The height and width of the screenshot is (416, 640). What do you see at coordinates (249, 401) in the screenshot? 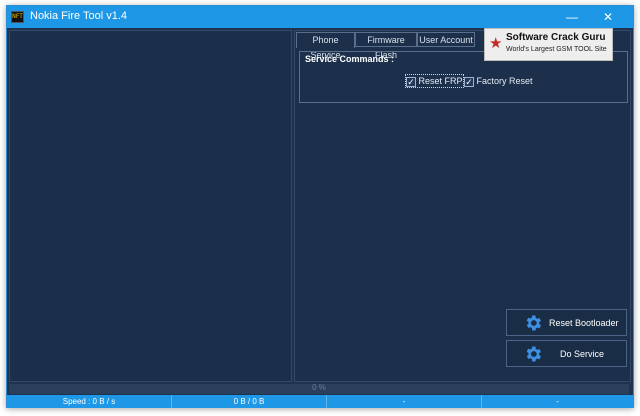
I see `status-transferred: 0 B / 0 B` at bounding box center [249, 401].